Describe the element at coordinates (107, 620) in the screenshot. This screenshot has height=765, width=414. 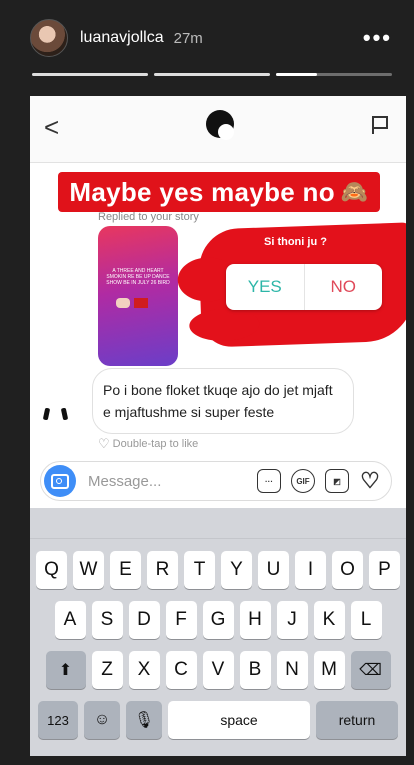
I see `key: S` at that location.